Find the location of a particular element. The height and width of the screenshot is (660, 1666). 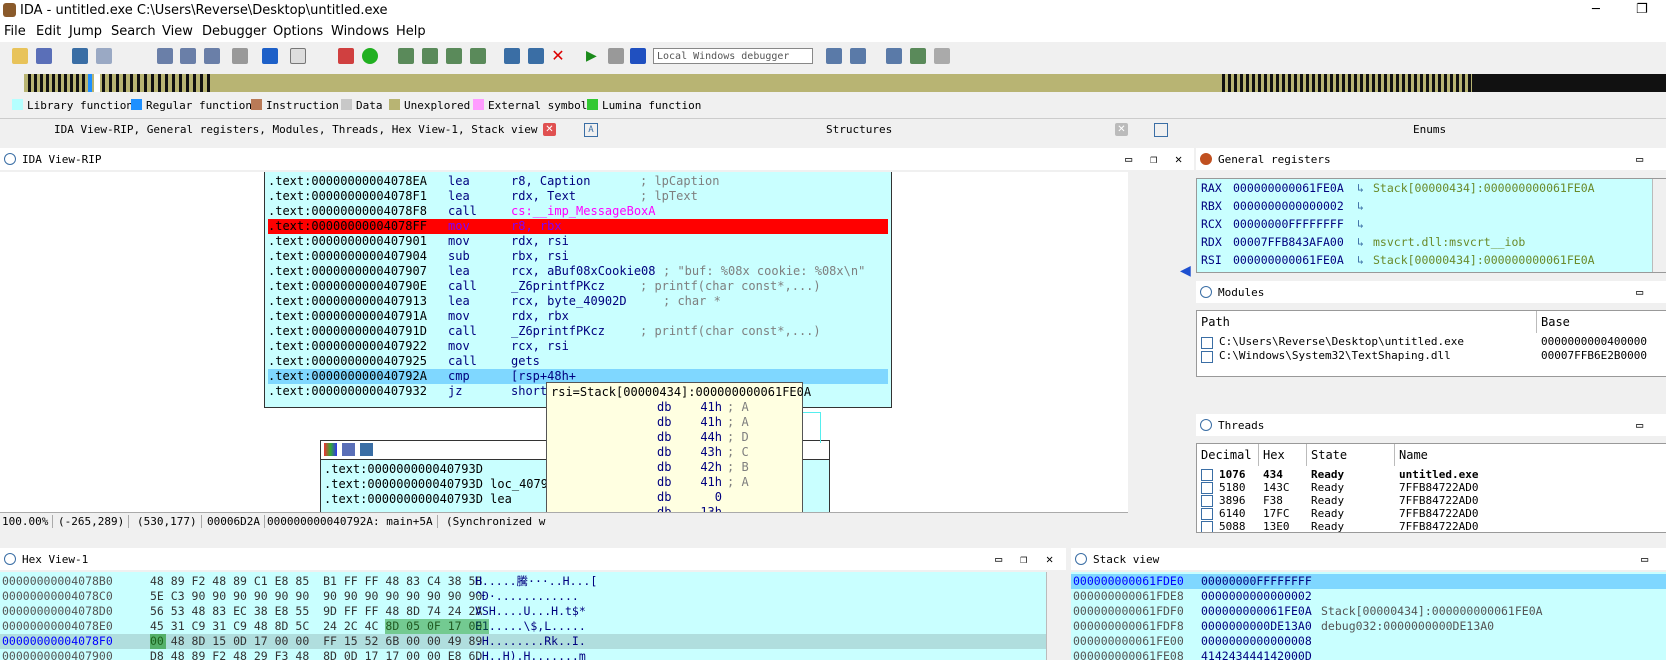

close-structures-icon: ✕ is located at coordinates (1121, 129).